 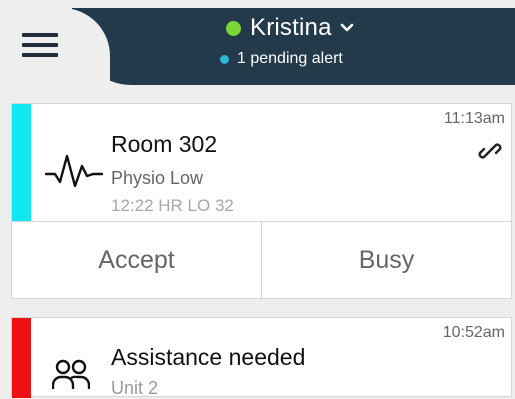 I want to click on pending-alert-indicator: 1 pending alert, so click(x=281, y=59).